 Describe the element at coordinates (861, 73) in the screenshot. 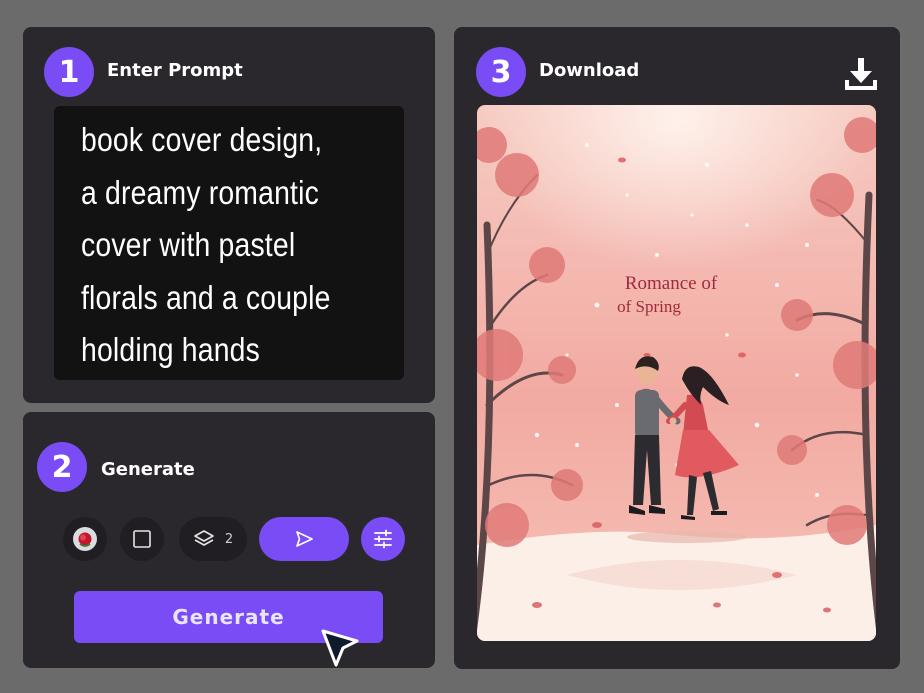

I see `download-icon` at that location.